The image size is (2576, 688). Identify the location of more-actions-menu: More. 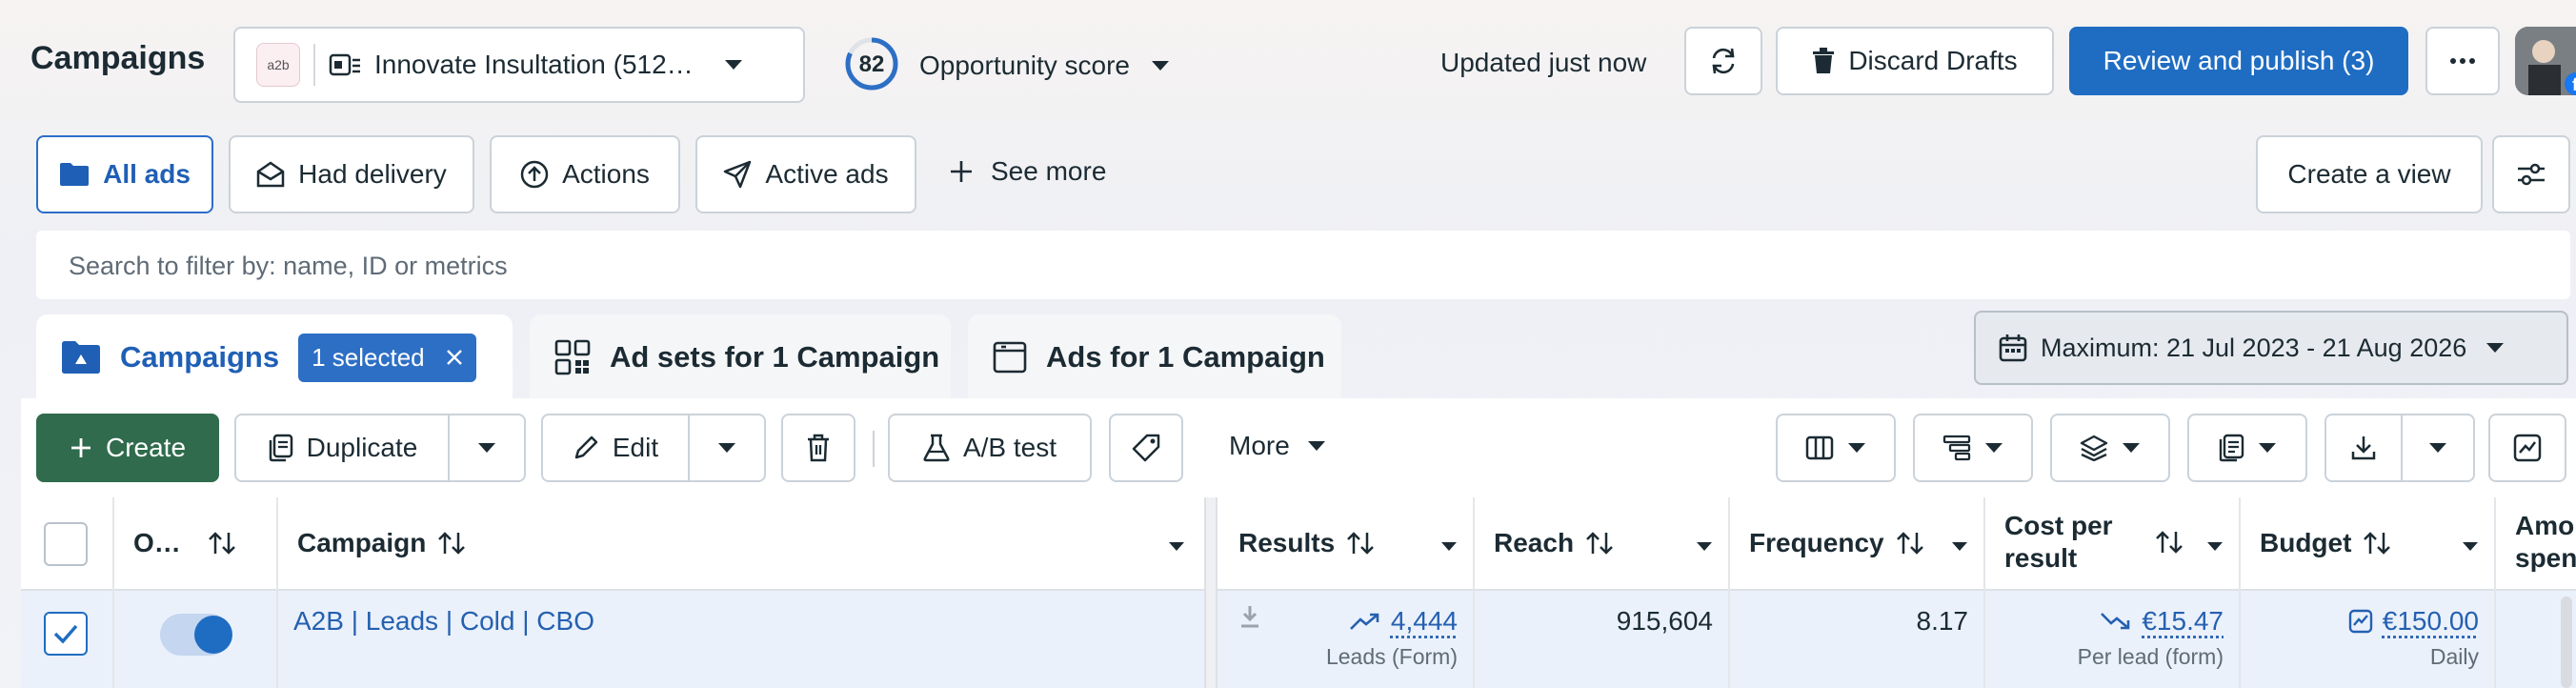
(1277, 446).